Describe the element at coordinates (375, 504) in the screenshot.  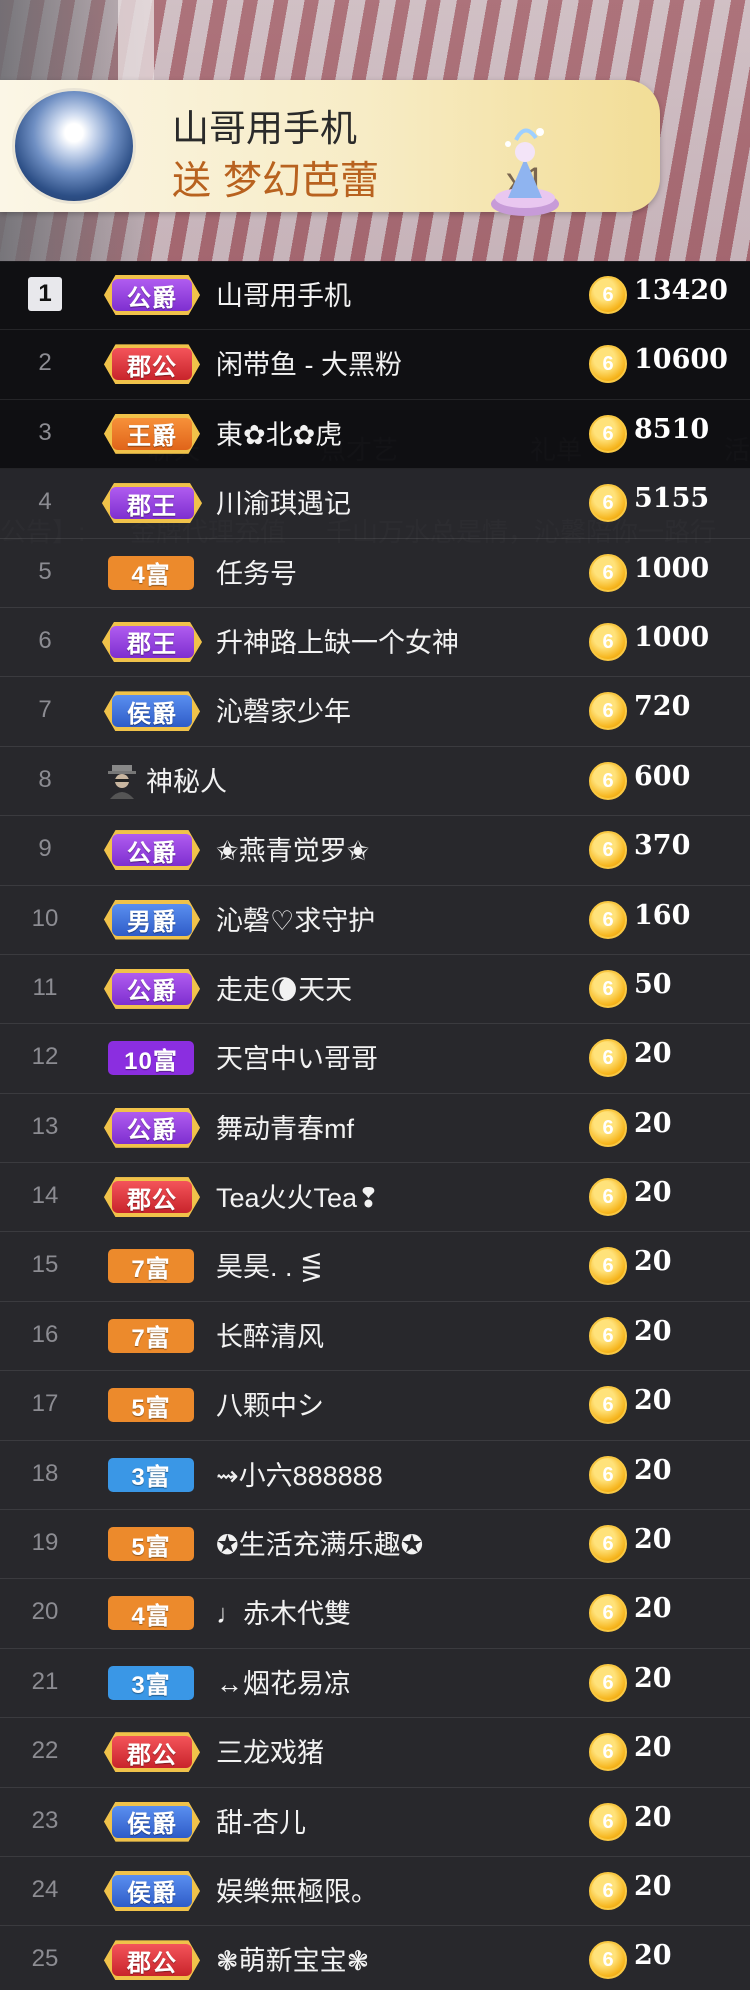
I see `ranking-row: 4 郡王 川渝琪遇记 6 5155` at that location.